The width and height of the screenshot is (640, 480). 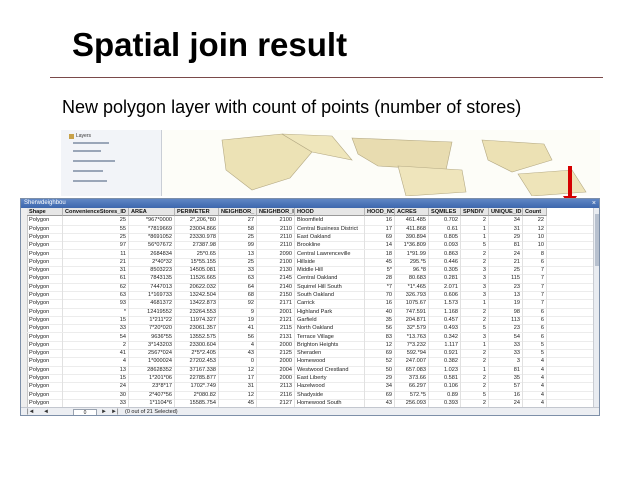 I want to click on window-title-bar: Sherwdeighbou ×, so click(x=310, y=203).